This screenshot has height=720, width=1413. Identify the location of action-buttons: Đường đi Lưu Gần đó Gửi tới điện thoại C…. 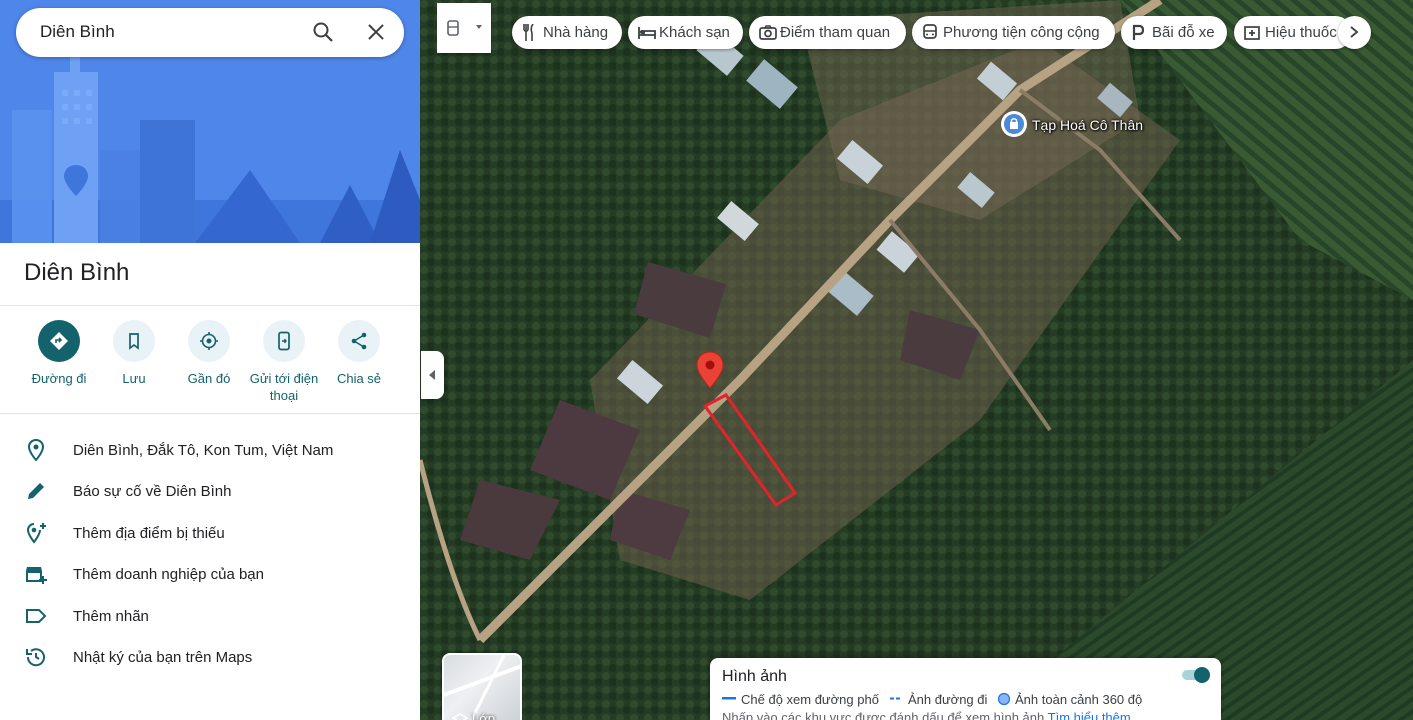
(210, 365).